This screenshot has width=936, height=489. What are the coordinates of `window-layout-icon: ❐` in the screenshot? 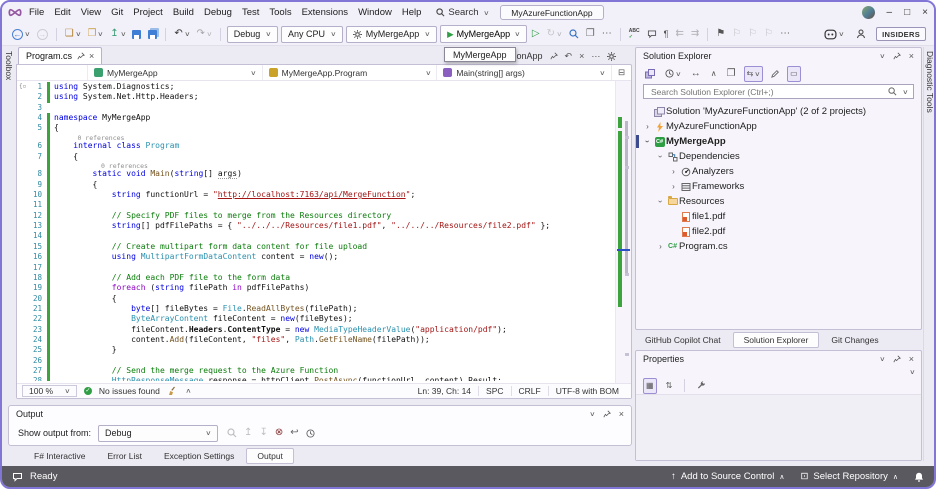 It's located at (590, 34).